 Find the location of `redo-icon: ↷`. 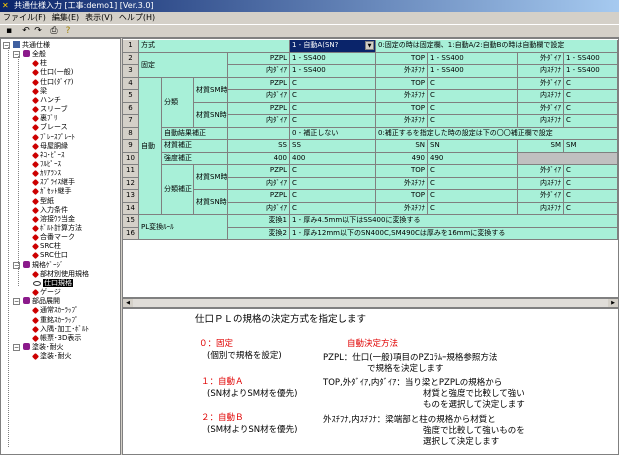

redo-icon: ↷ is located at coordinates (38, 31).